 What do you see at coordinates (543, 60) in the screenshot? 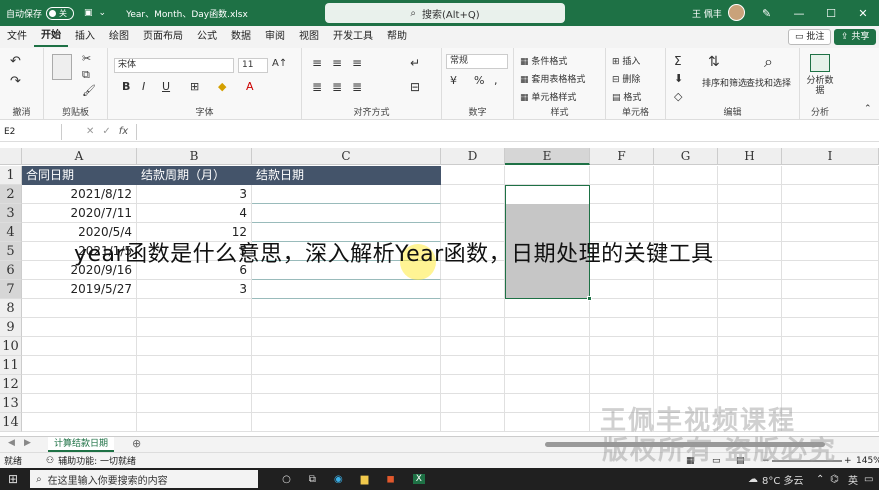
I see `conditional-format-button: ▦ 条件格式` at bounding box center [543, 60].